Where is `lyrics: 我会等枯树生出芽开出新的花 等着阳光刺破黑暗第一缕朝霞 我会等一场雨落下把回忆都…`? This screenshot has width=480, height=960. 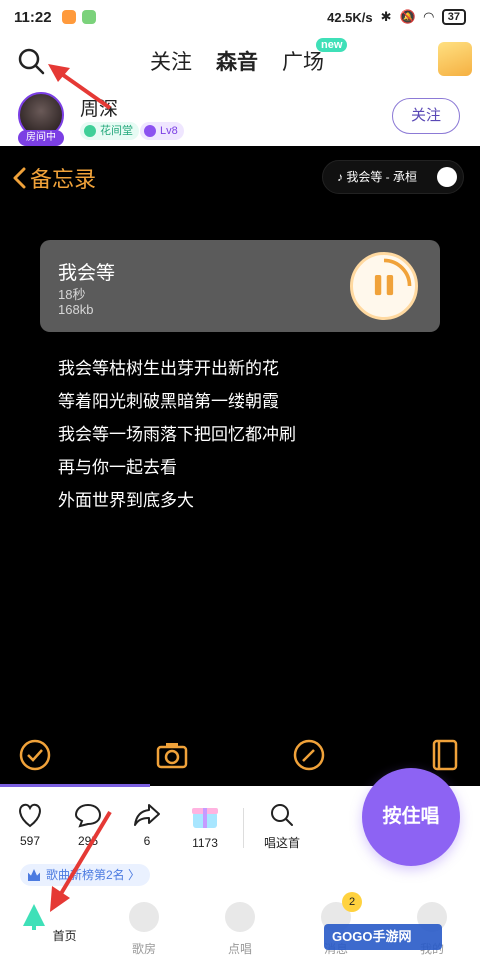 lyrics: 我会等枯树生出芽开出新的花 等着阳光刺破黑暗第一缕朝霞 我会等一场雨落下把回忆都… is located at coordinates (177, 434).